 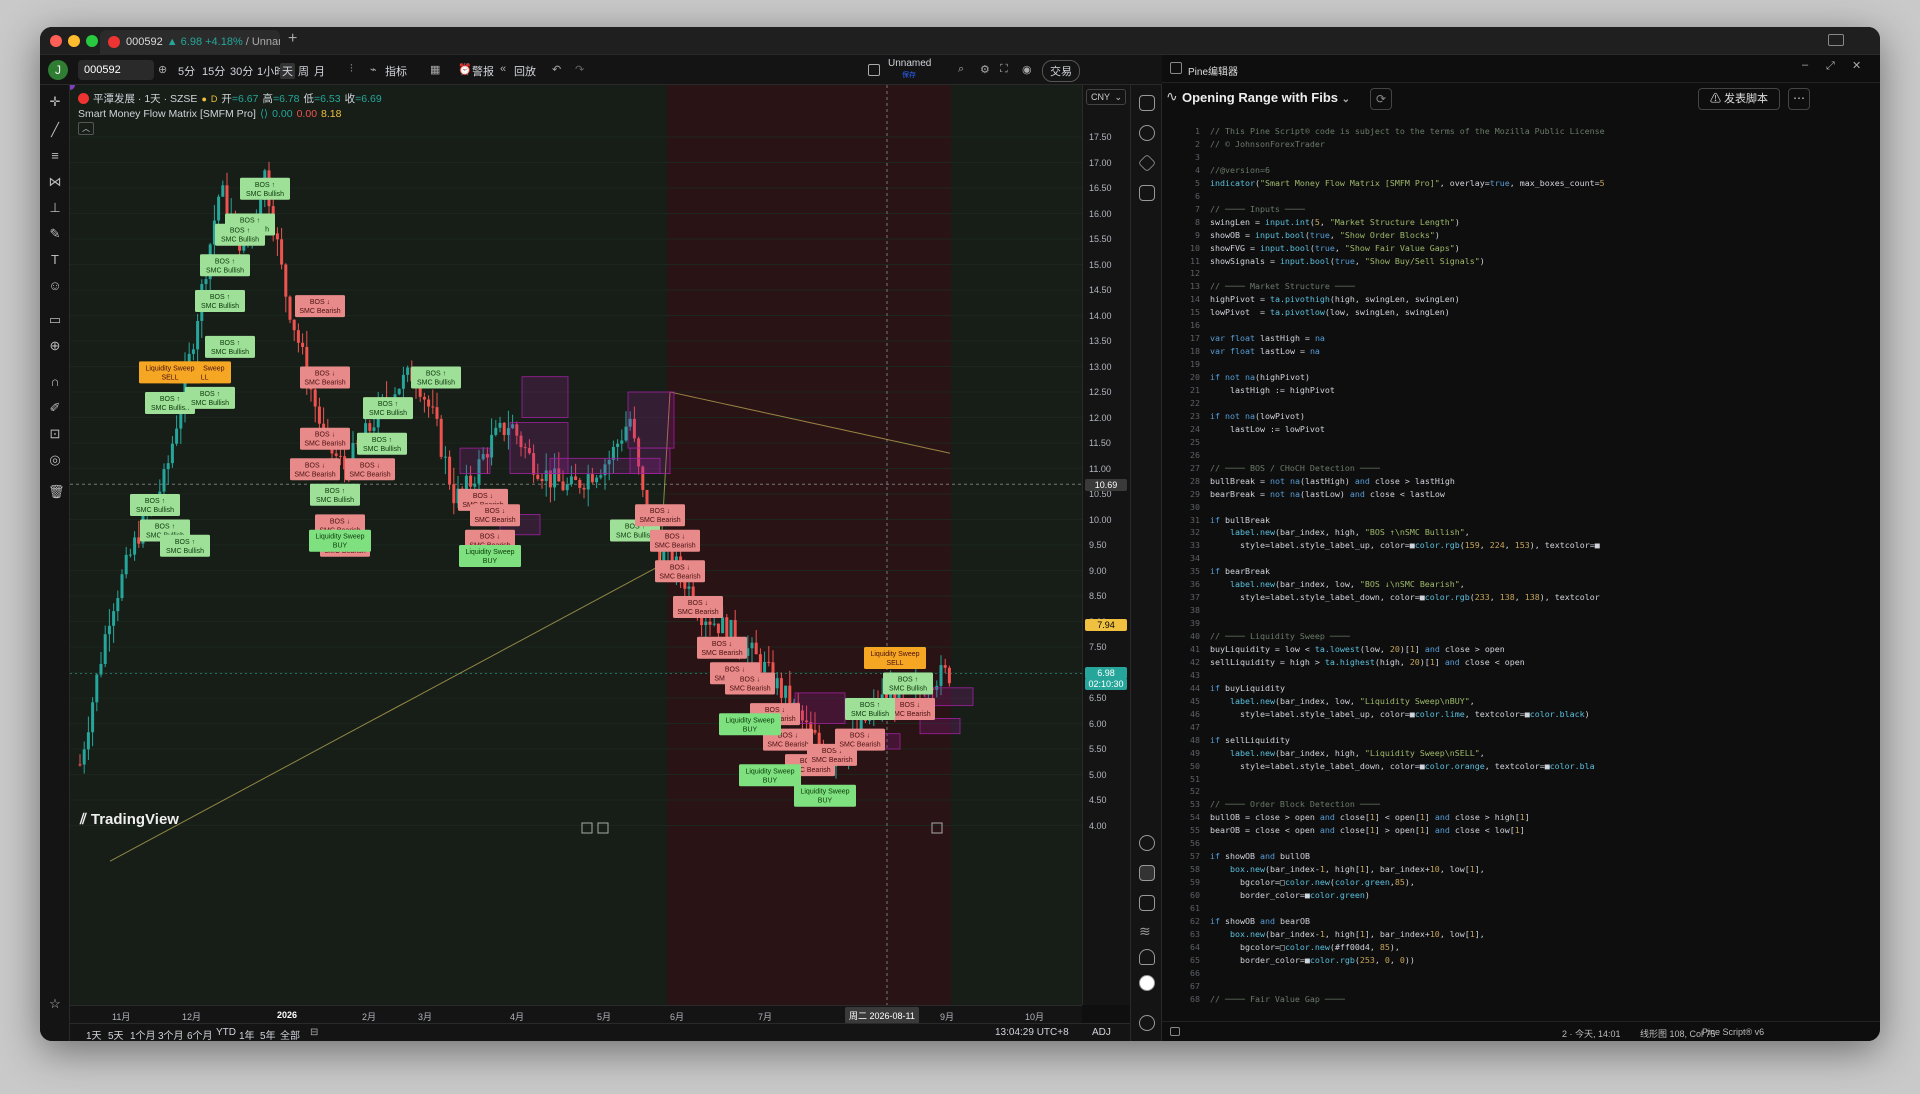 I want to click on more-options-icon: ⋯, so click(x=1799, y=99).